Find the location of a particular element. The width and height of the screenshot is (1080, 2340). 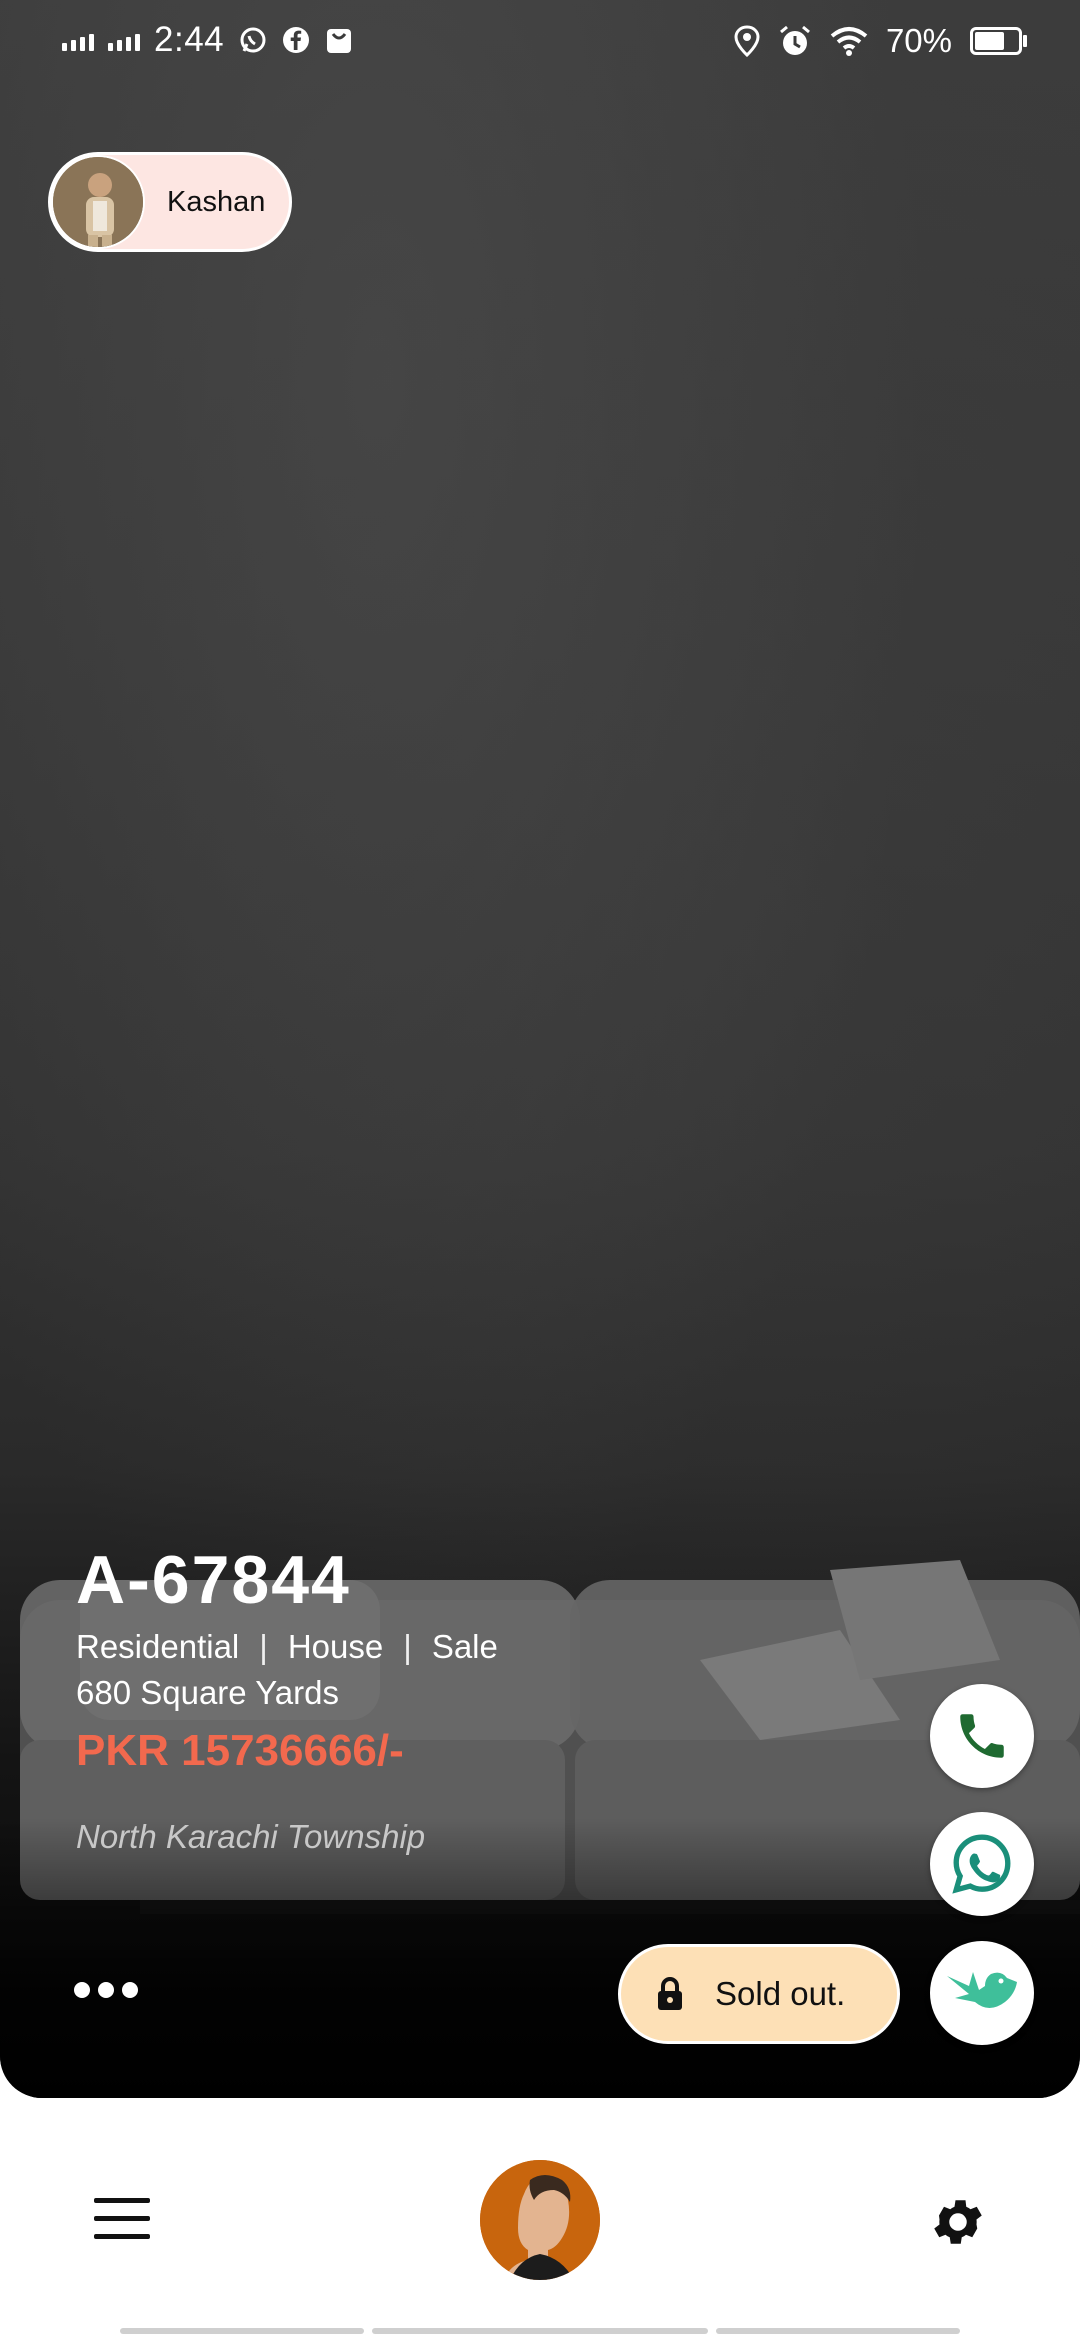

property-id: A-67844 is located at coordinates (213, 1580).